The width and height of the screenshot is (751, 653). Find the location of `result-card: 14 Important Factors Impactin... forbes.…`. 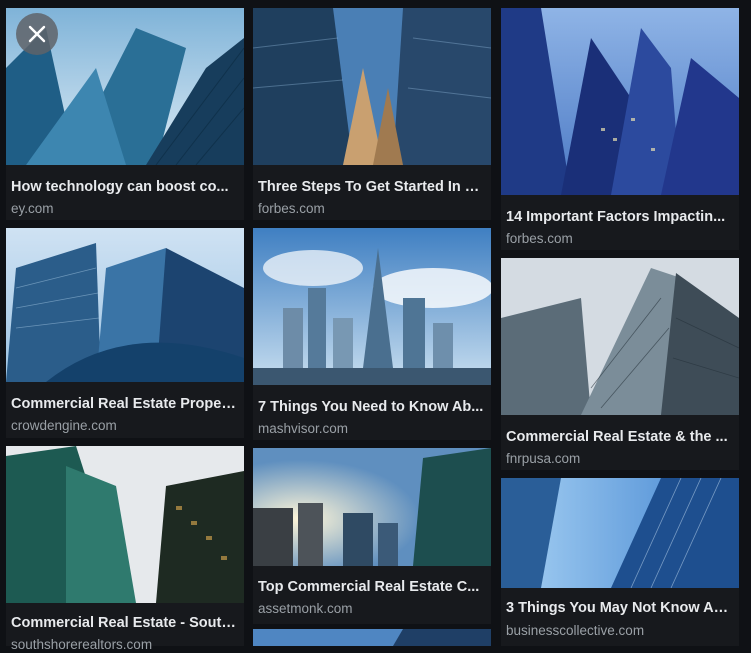

result-card: 14 Important Factors Impactin... forbes.… is located at coordinates (620, 129).